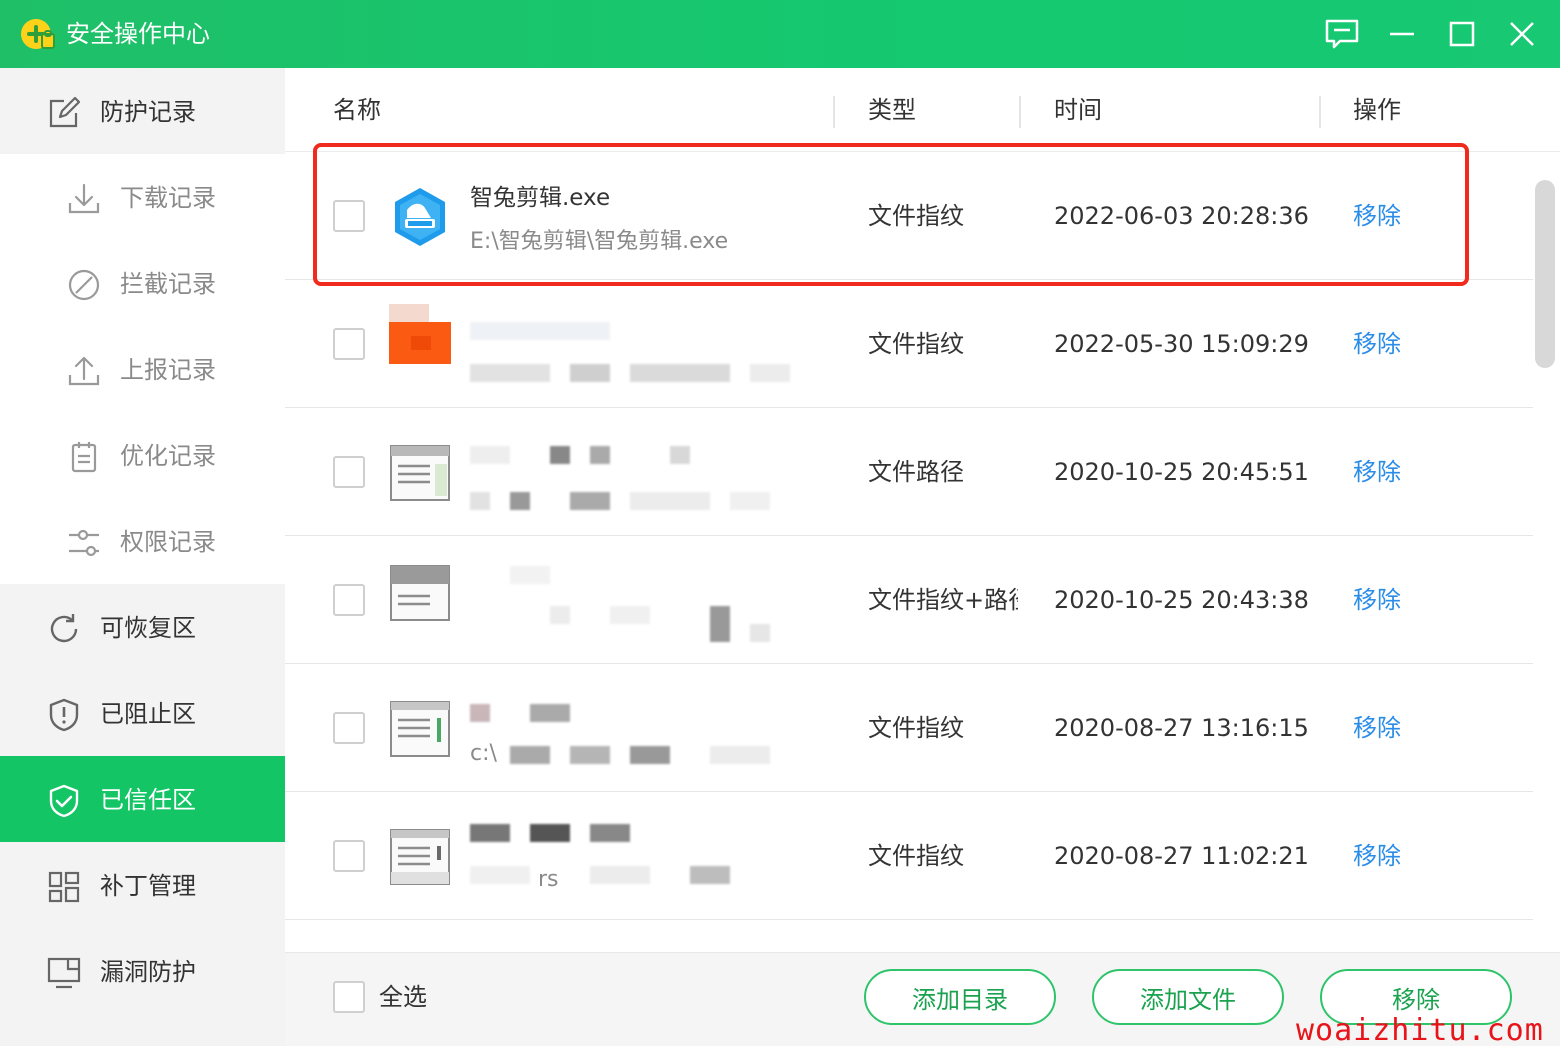 Image resolution: width=1560 pixels, height=1046 pixels. Describe the element at coordinates (1181, 216) in the screenshot. I see `trust-time: 2022-06-03 20:28:36` at that location.